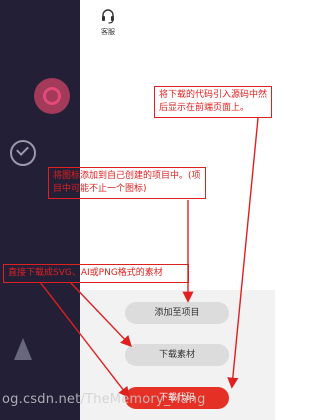  What do you see at coordinates (23, 153) in the screenshot?
I see `check-circle-icon` at bounding box center [23, 153].